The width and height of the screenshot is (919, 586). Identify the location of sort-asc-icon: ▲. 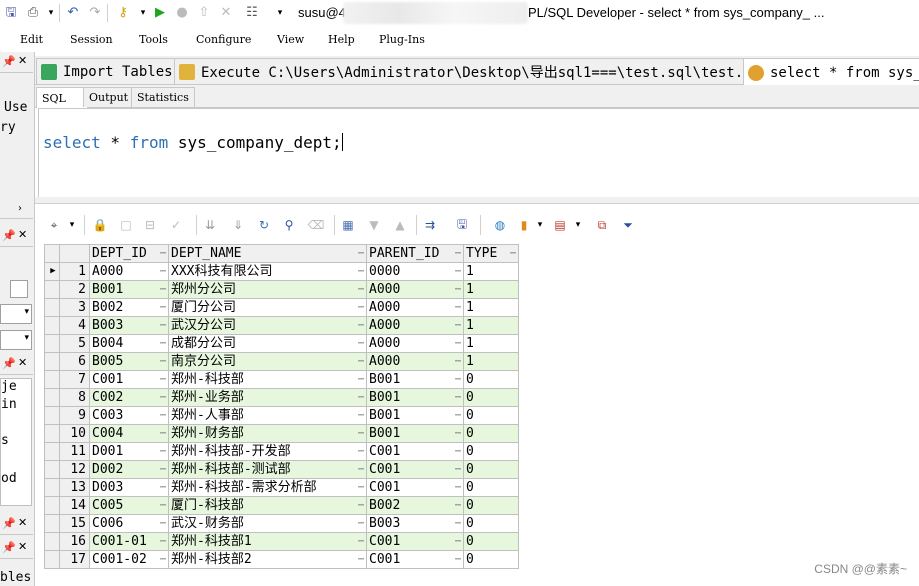
(400, 225).